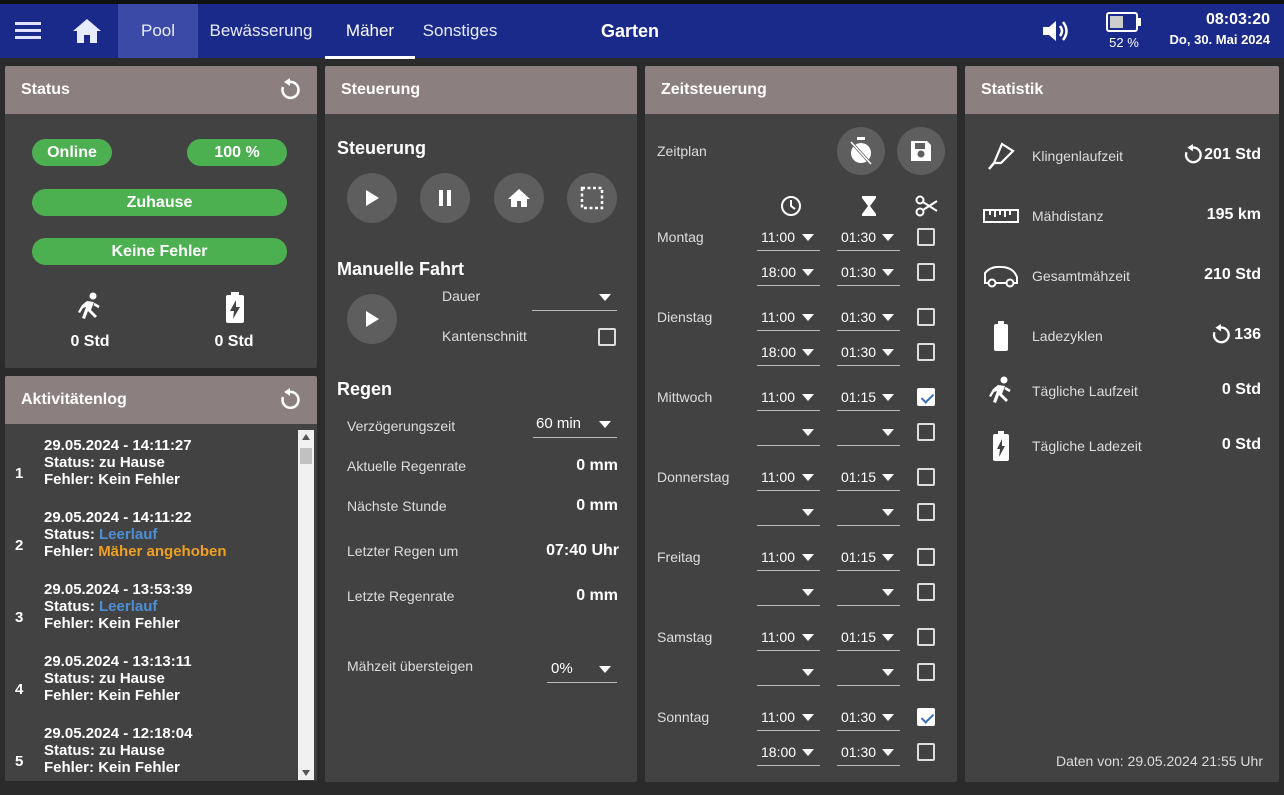 This screenshot has width=1284, height=795. Describe the element at coordinates (401, 269) in the screenshot. I see `manual-section-title: Manuelle Fahrt` at that location.